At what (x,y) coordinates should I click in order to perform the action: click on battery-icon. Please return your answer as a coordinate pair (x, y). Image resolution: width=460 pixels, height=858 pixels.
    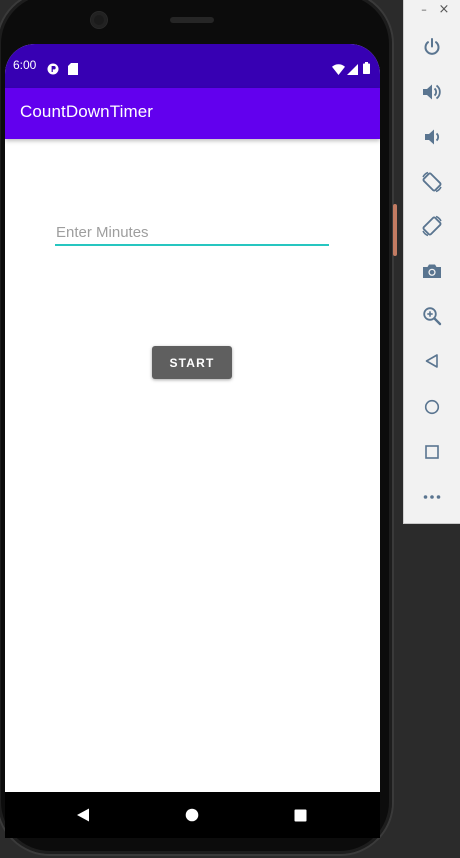
    Looking at the image, I should click on (366, 68).